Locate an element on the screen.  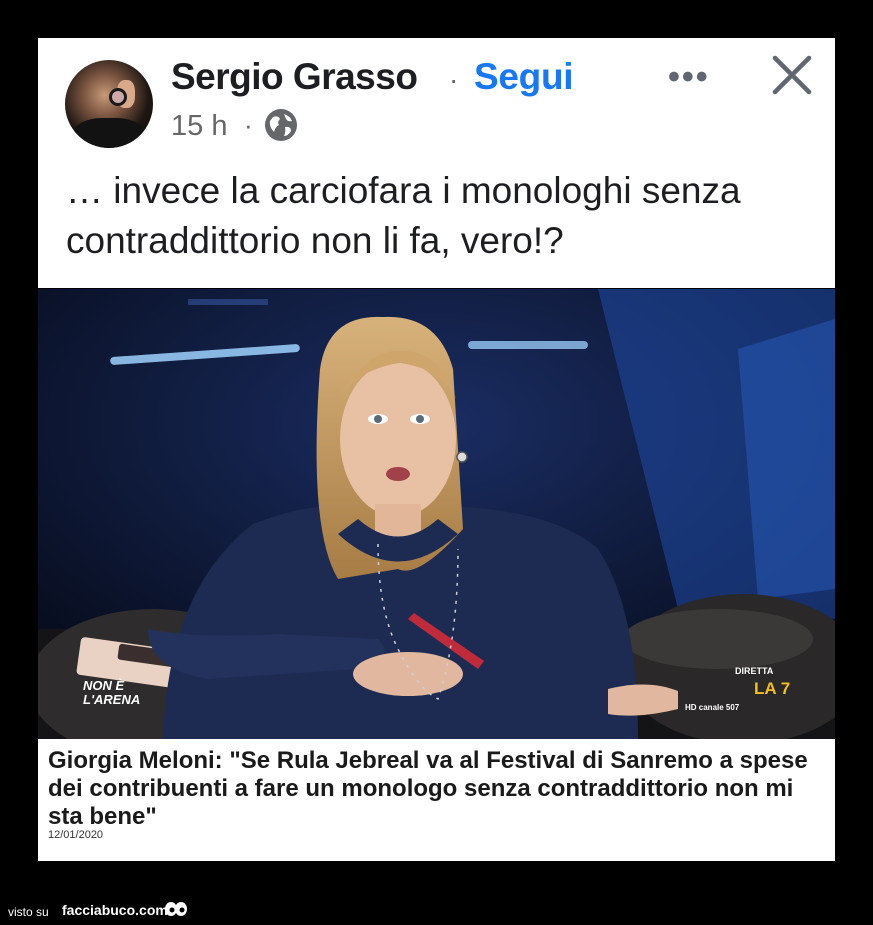
author-name: Sergio Grasso is located at coordinates (294, 77).